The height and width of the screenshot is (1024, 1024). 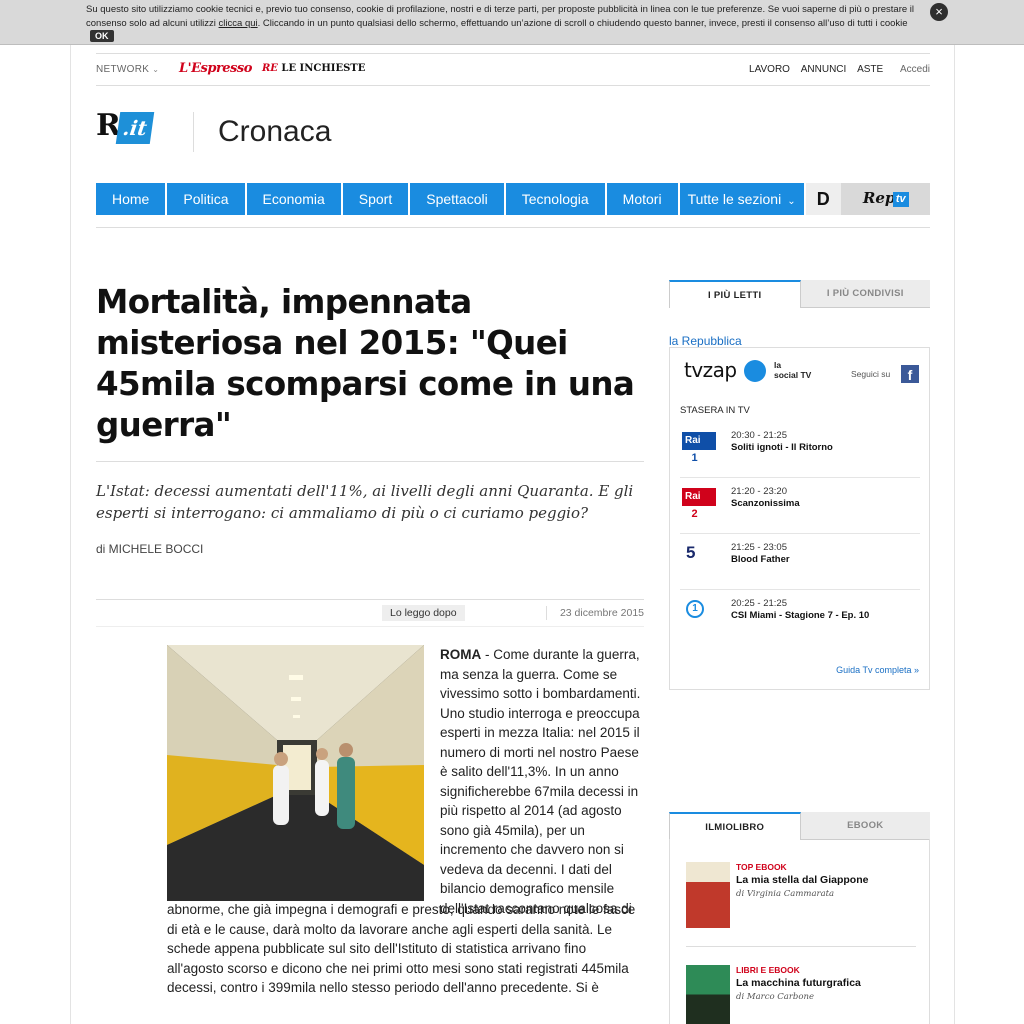 What do you see at coordinates (759, 603) in the screenshot?
I see `program-time: 20:25 - 21:25` at bounding box center [759, 603].